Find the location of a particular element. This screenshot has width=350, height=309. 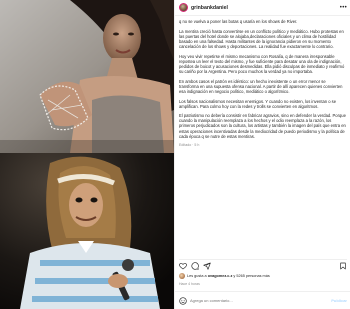

liker-avatar is located at coordinates (182, 276).